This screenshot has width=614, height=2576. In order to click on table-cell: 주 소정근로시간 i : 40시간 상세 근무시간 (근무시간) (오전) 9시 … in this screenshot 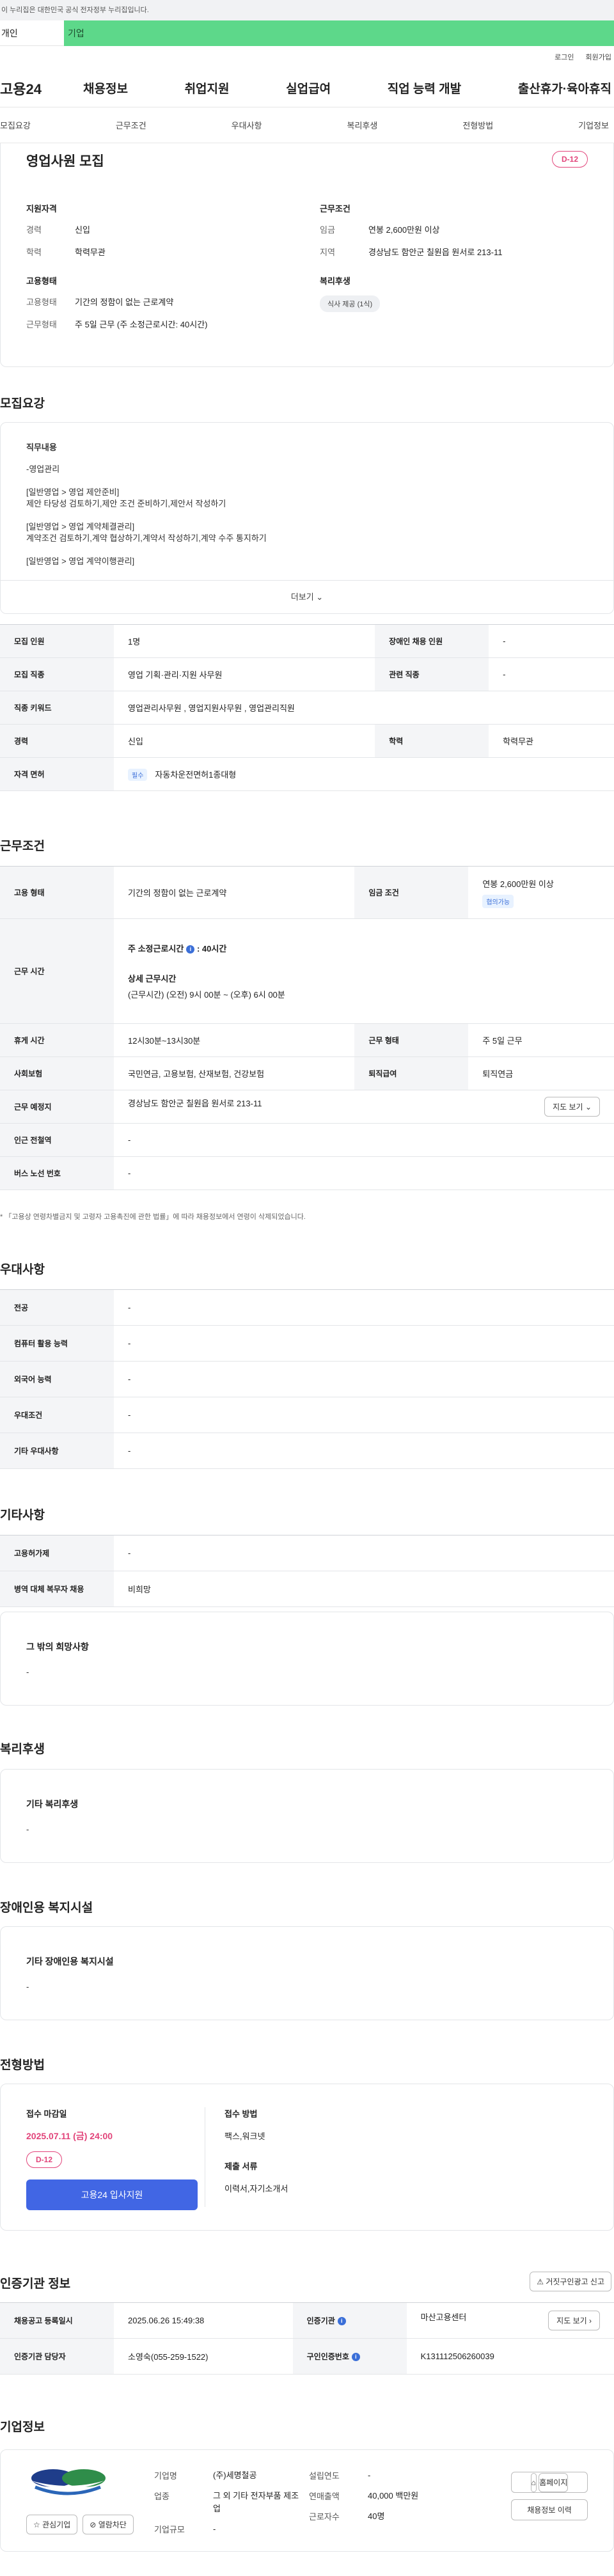, I will do `click(364, 971)`.